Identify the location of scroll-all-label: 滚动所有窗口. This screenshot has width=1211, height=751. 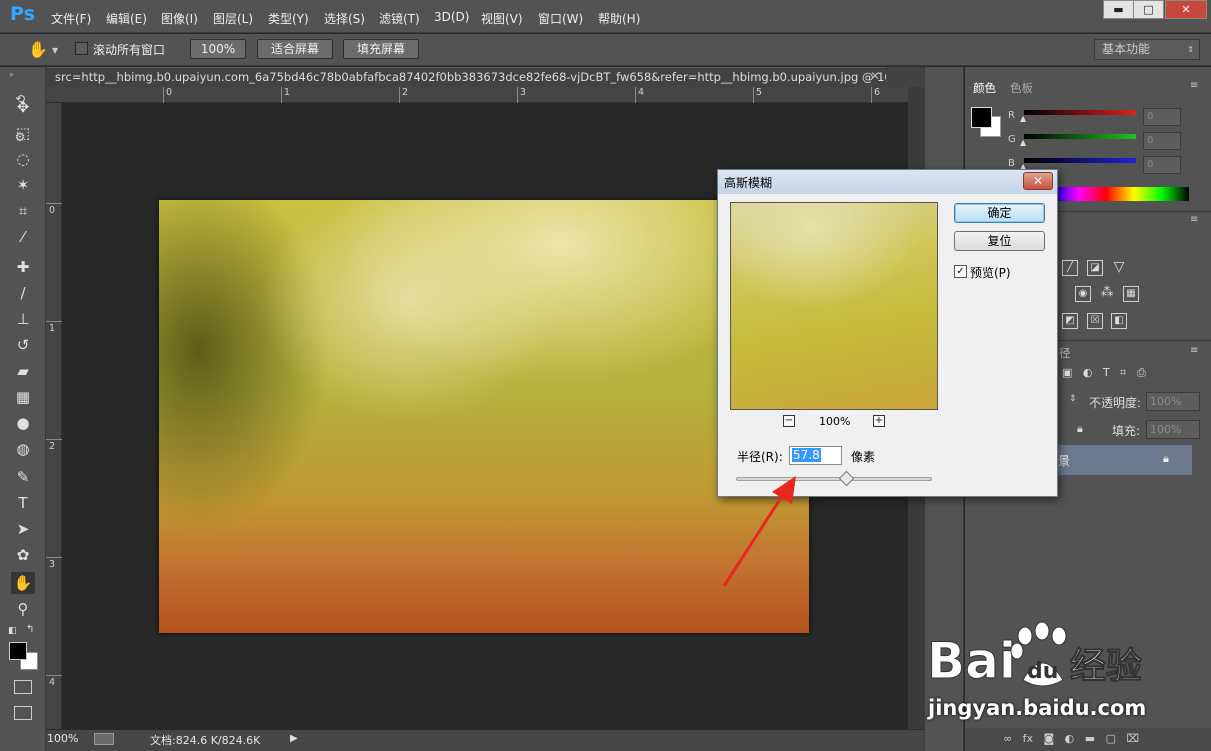
(129, 50).